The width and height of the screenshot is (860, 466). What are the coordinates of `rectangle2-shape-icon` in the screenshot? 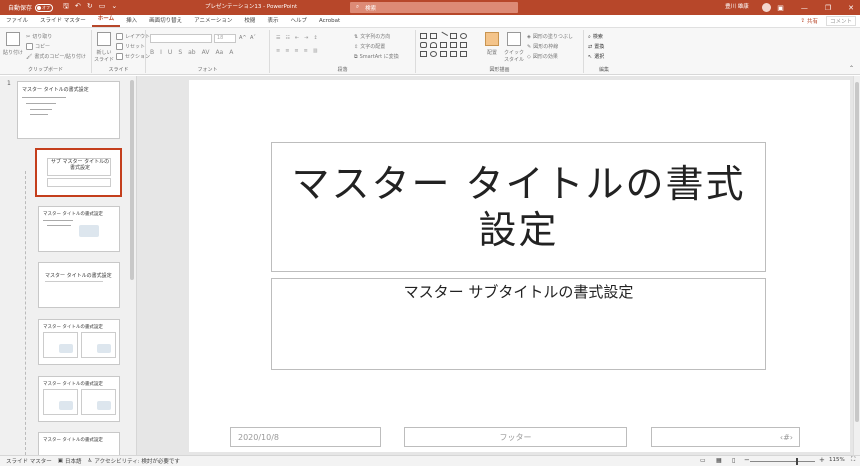 It's located at (453, 36).